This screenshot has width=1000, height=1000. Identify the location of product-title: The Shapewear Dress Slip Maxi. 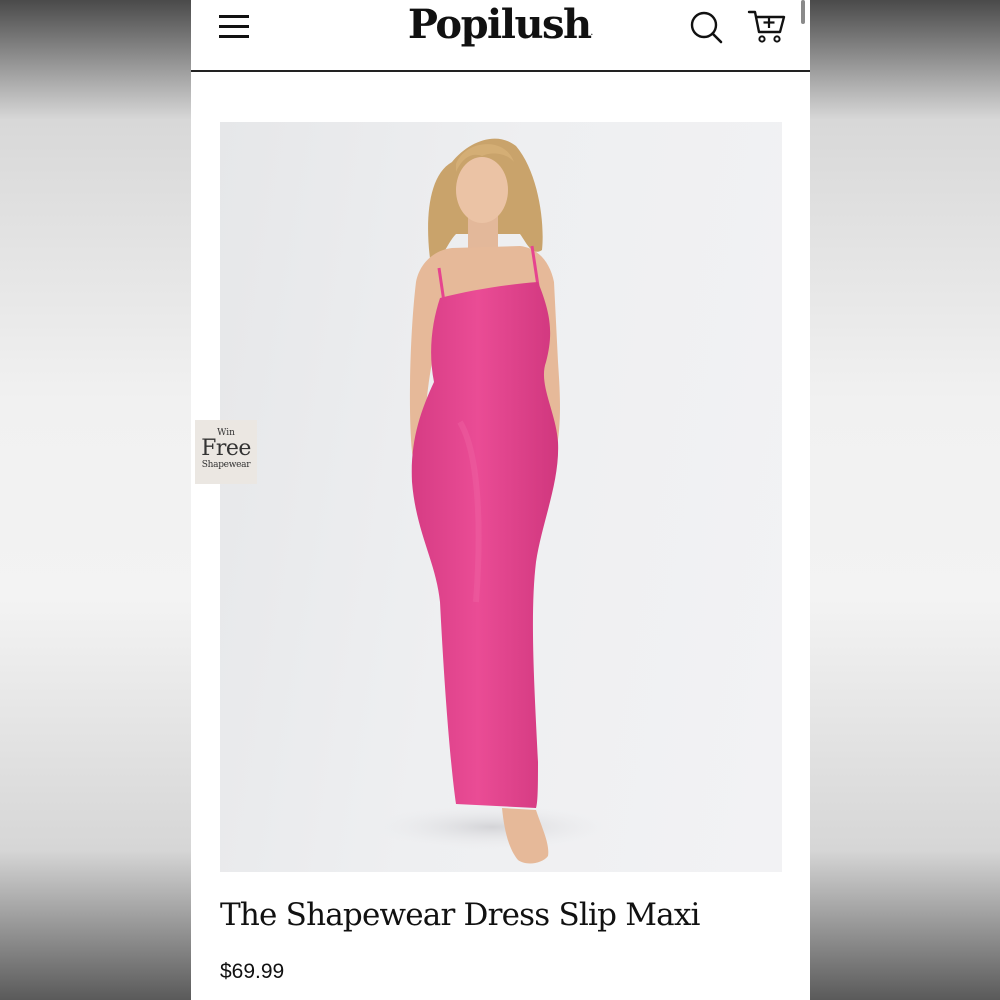
(460, 915).